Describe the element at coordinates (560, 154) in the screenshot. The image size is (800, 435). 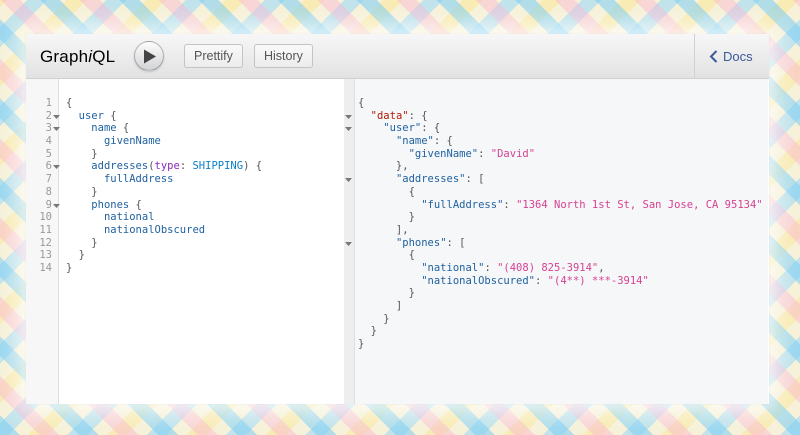
I see `result-line: "givenName": "David"` at that location.